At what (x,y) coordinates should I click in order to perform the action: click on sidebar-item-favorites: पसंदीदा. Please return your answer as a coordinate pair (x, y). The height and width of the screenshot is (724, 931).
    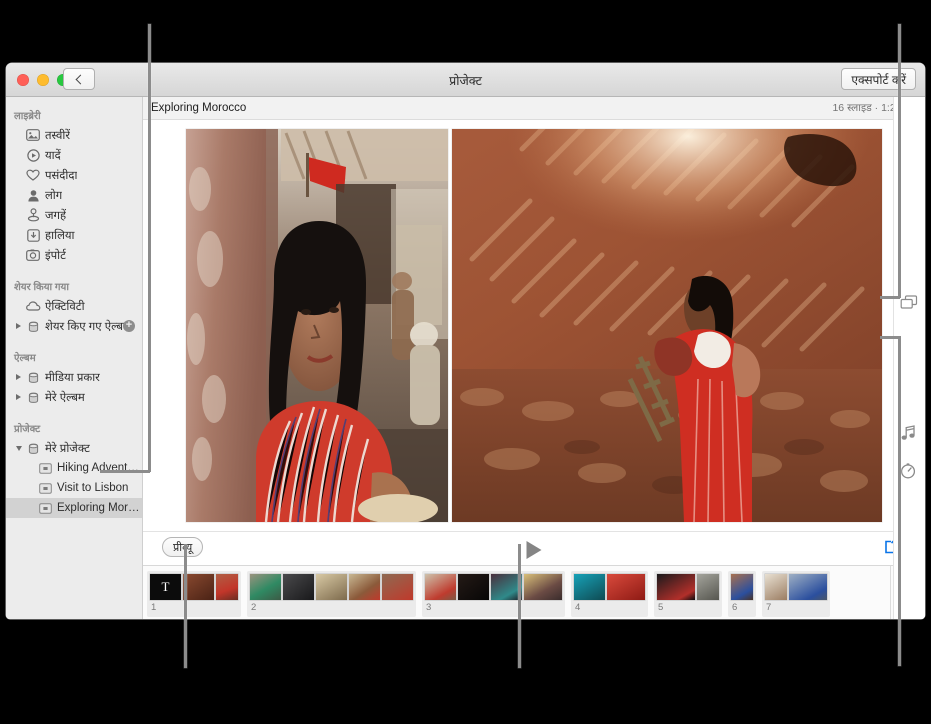
    Looking at the image, I should click on (74, 175).